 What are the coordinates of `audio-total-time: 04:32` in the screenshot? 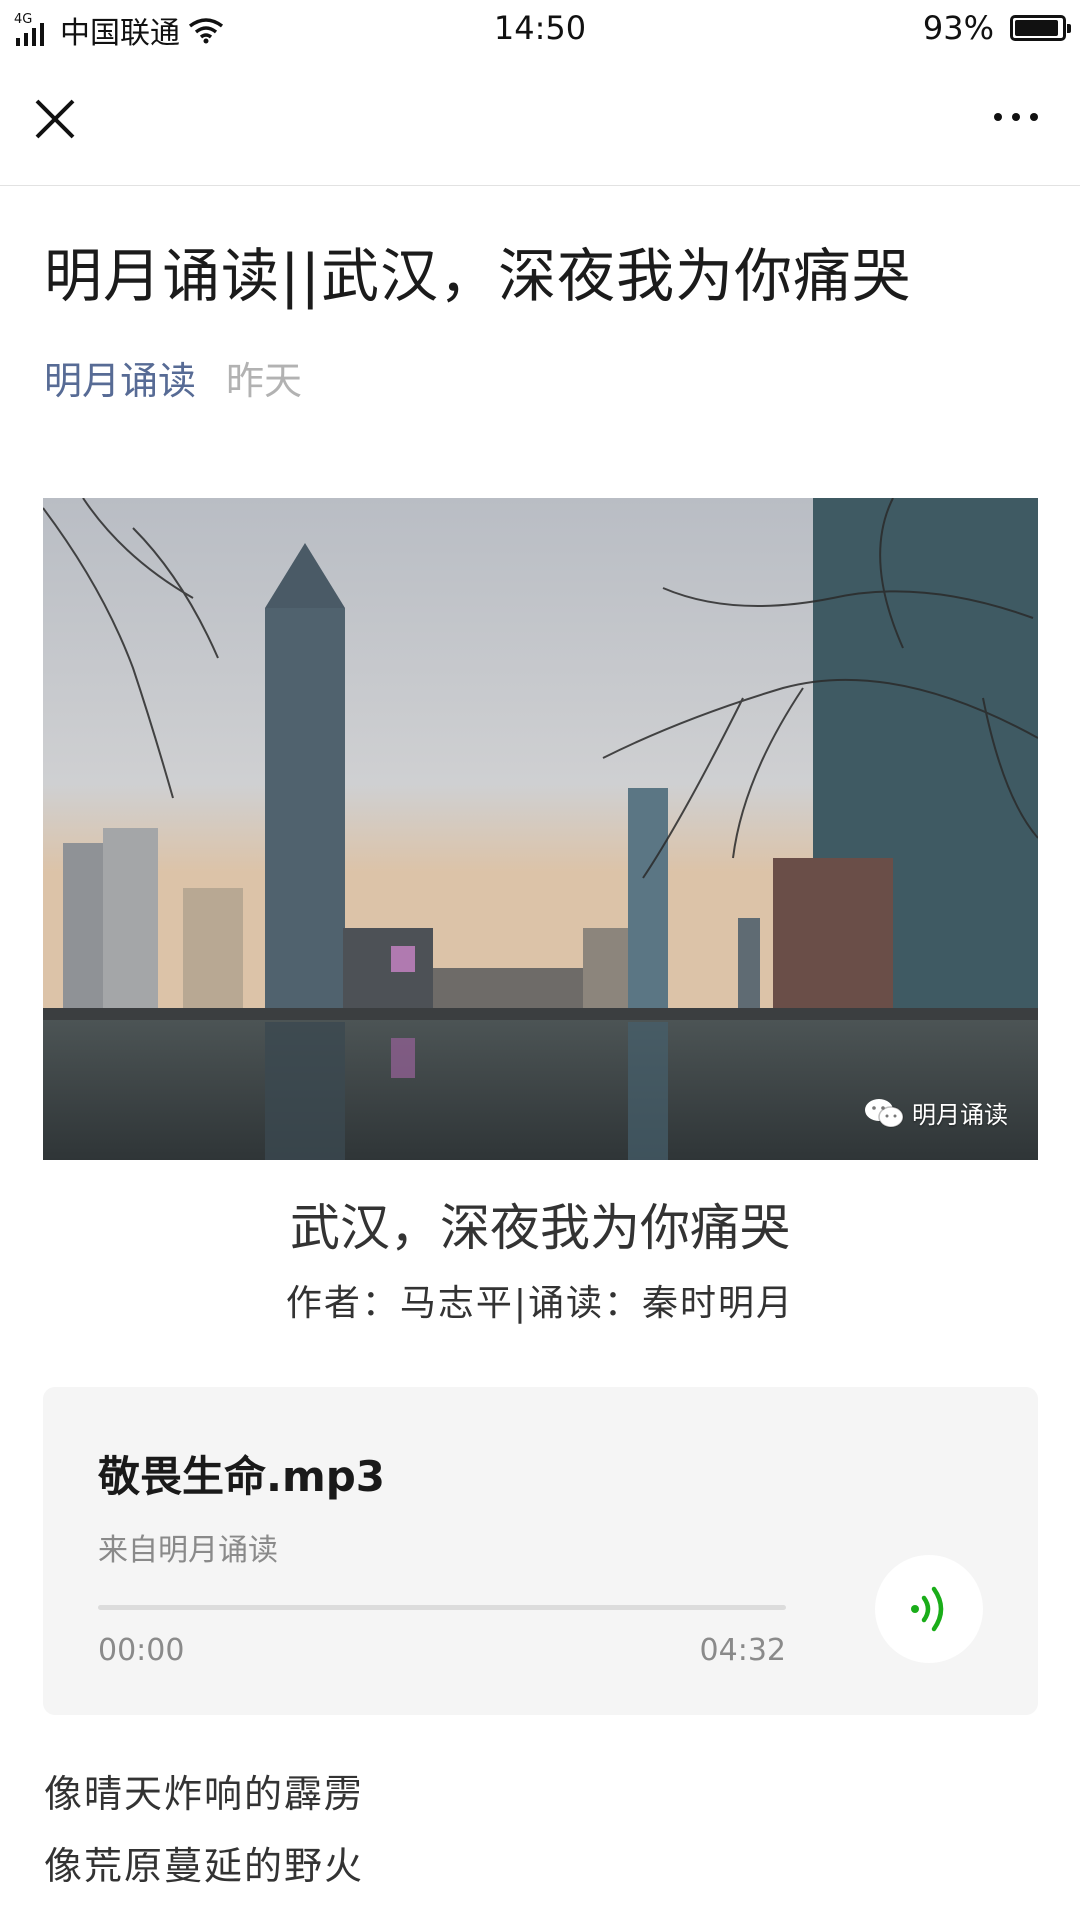 It's located at (742, 1650).